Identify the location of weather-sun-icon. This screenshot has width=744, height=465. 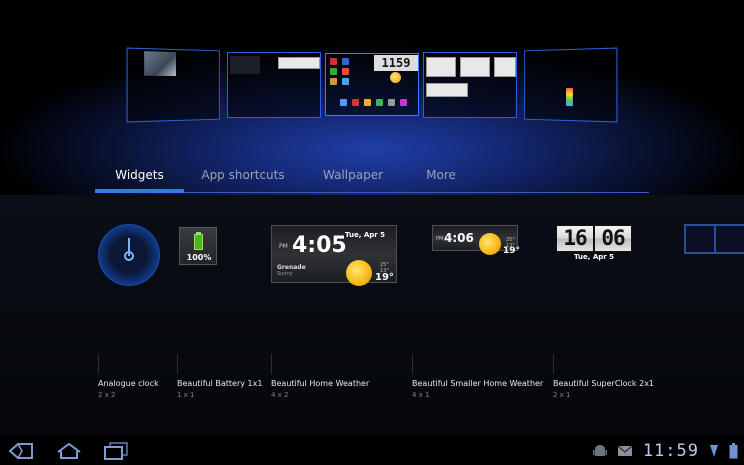
(395, 77).